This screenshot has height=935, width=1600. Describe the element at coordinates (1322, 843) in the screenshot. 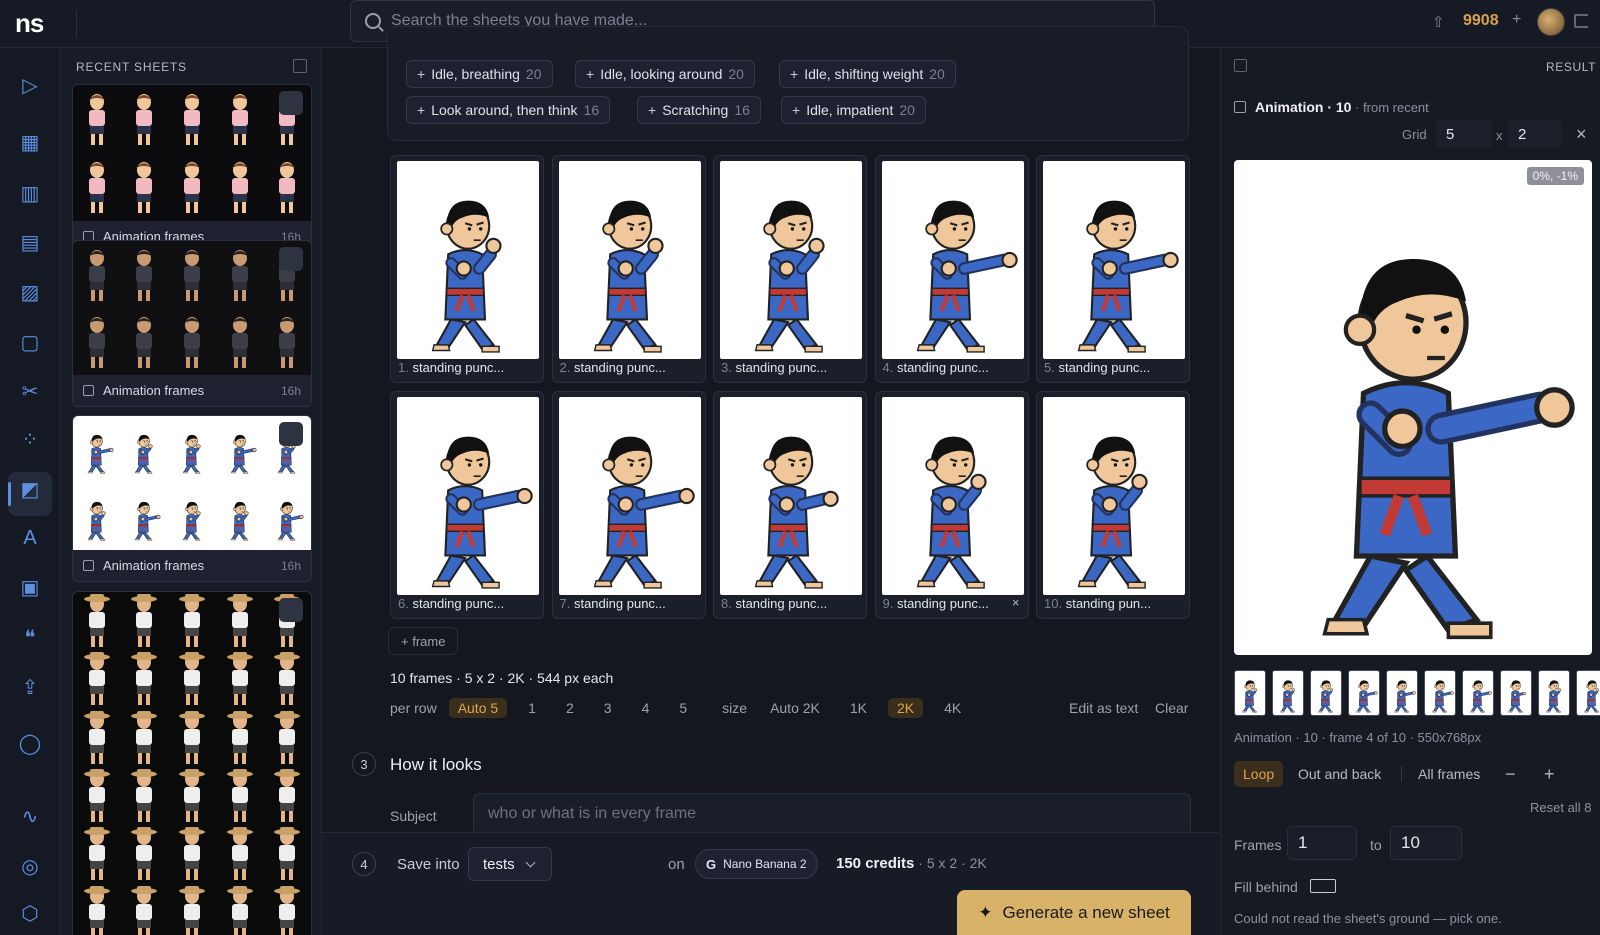

I see `frame-from-input: 1` at that location.